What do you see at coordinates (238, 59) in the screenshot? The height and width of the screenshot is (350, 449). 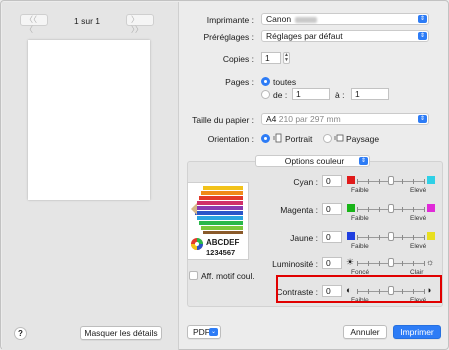 I see `copies-label: Copies :` at bounding box center [238, 59].